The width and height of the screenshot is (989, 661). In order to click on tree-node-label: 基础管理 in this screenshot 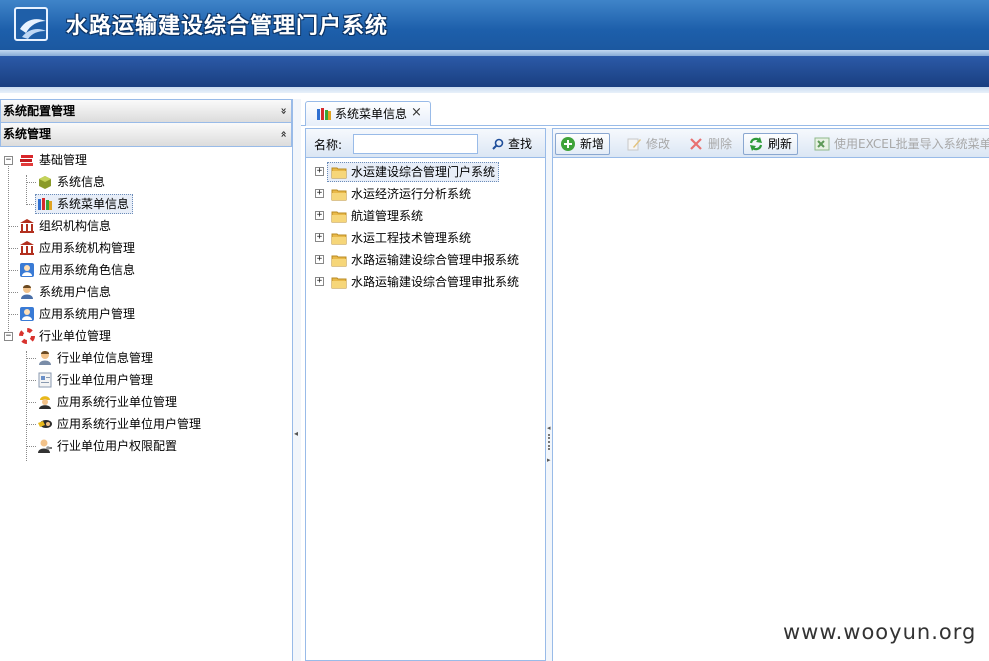, I will do `click(63, 160)`.